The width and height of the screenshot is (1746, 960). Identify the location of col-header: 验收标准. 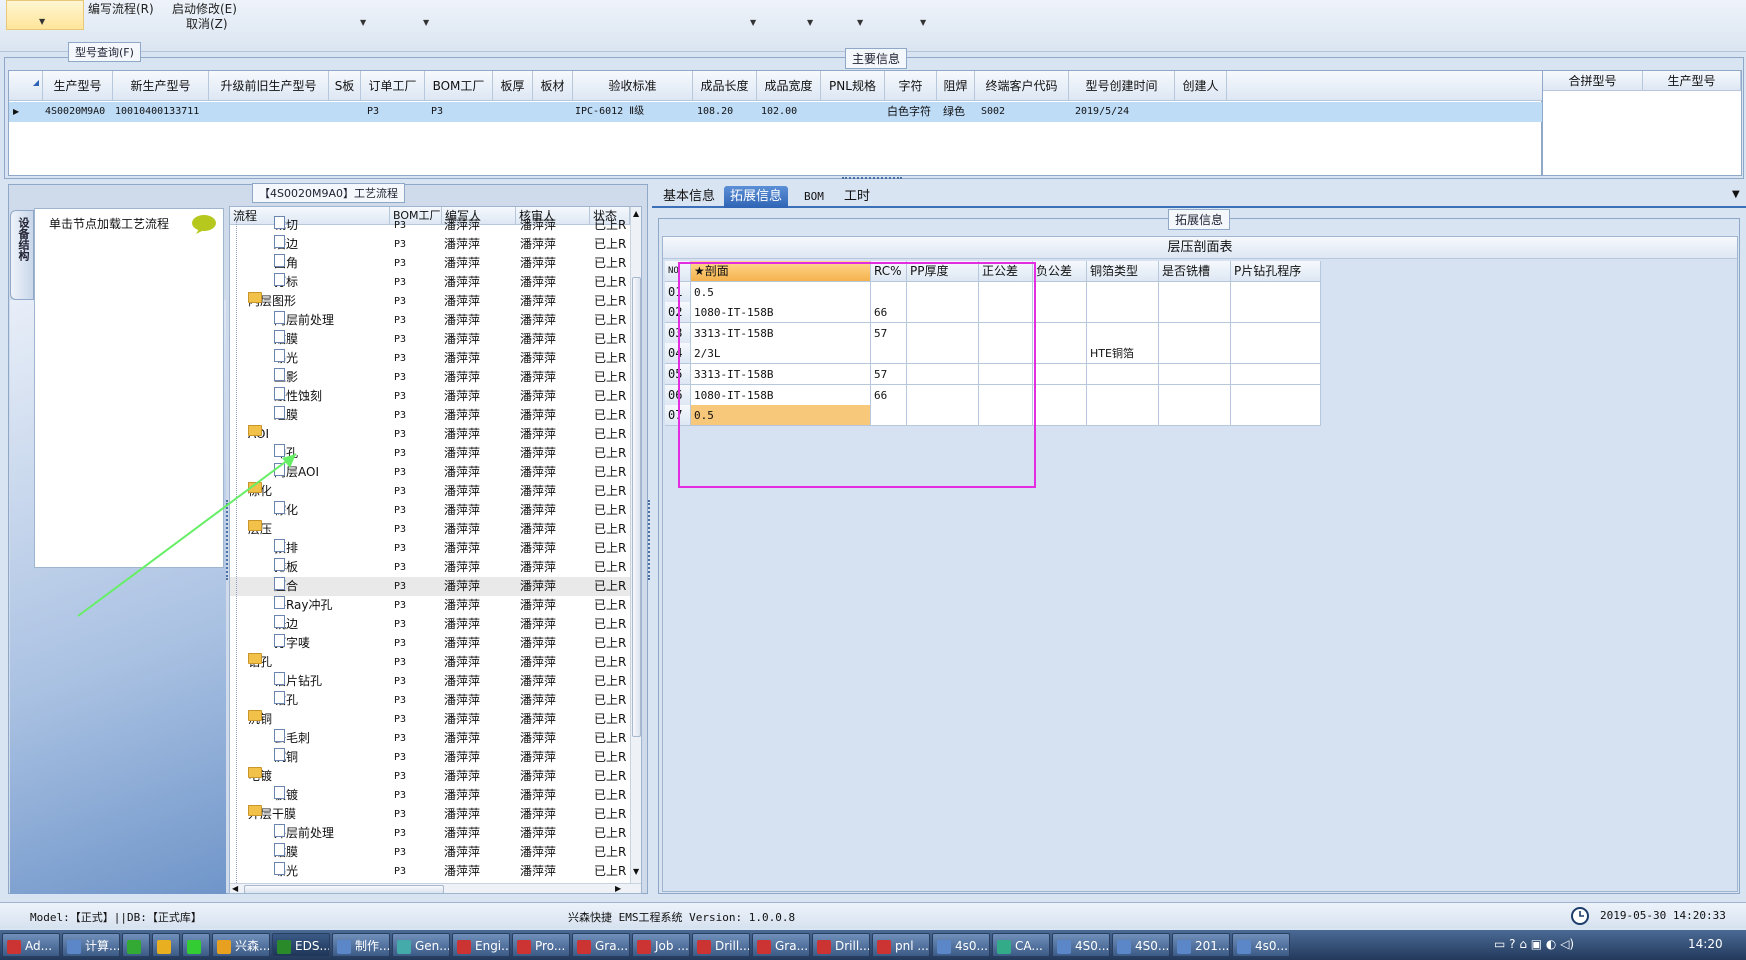
(633, 86).